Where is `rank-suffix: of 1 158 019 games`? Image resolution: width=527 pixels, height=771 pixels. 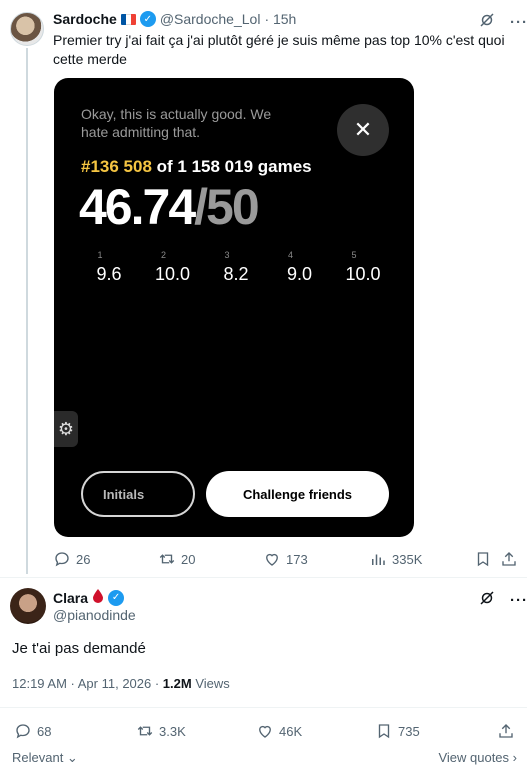
rank-suffix: of 1 158 019 games is located at coordinates (231, 166).